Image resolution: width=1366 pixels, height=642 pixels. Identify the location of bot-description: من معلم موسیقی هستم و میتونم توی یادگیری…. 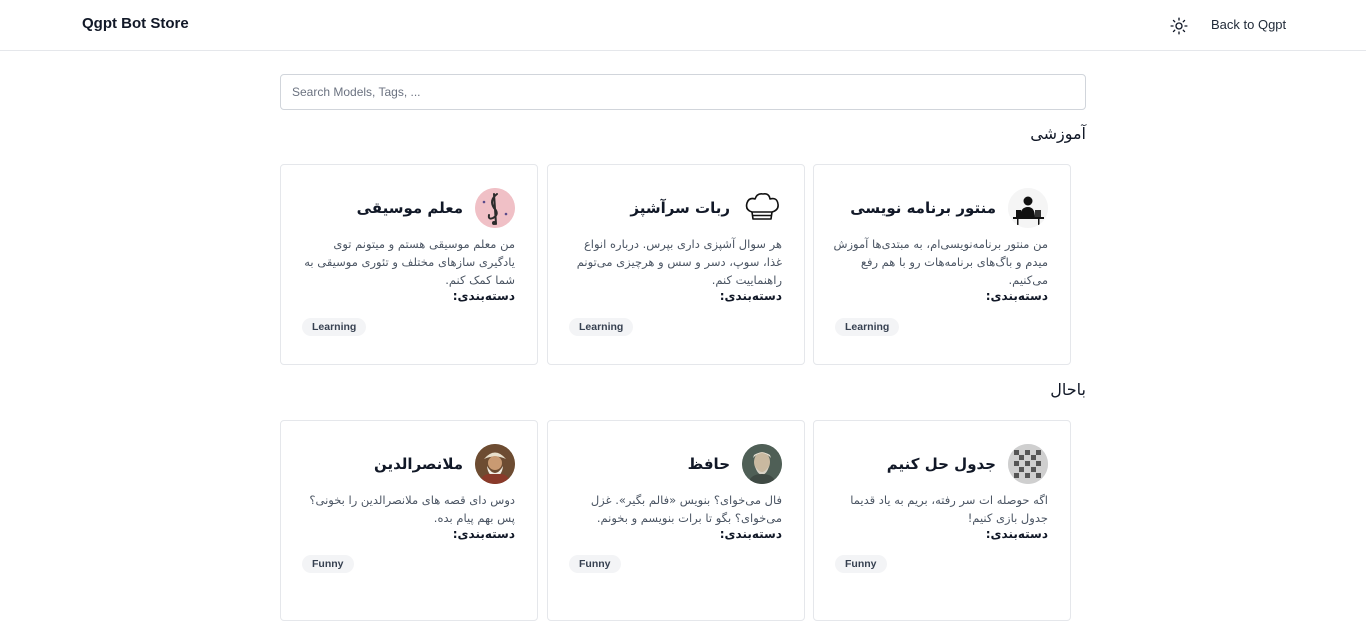
(409, 262).